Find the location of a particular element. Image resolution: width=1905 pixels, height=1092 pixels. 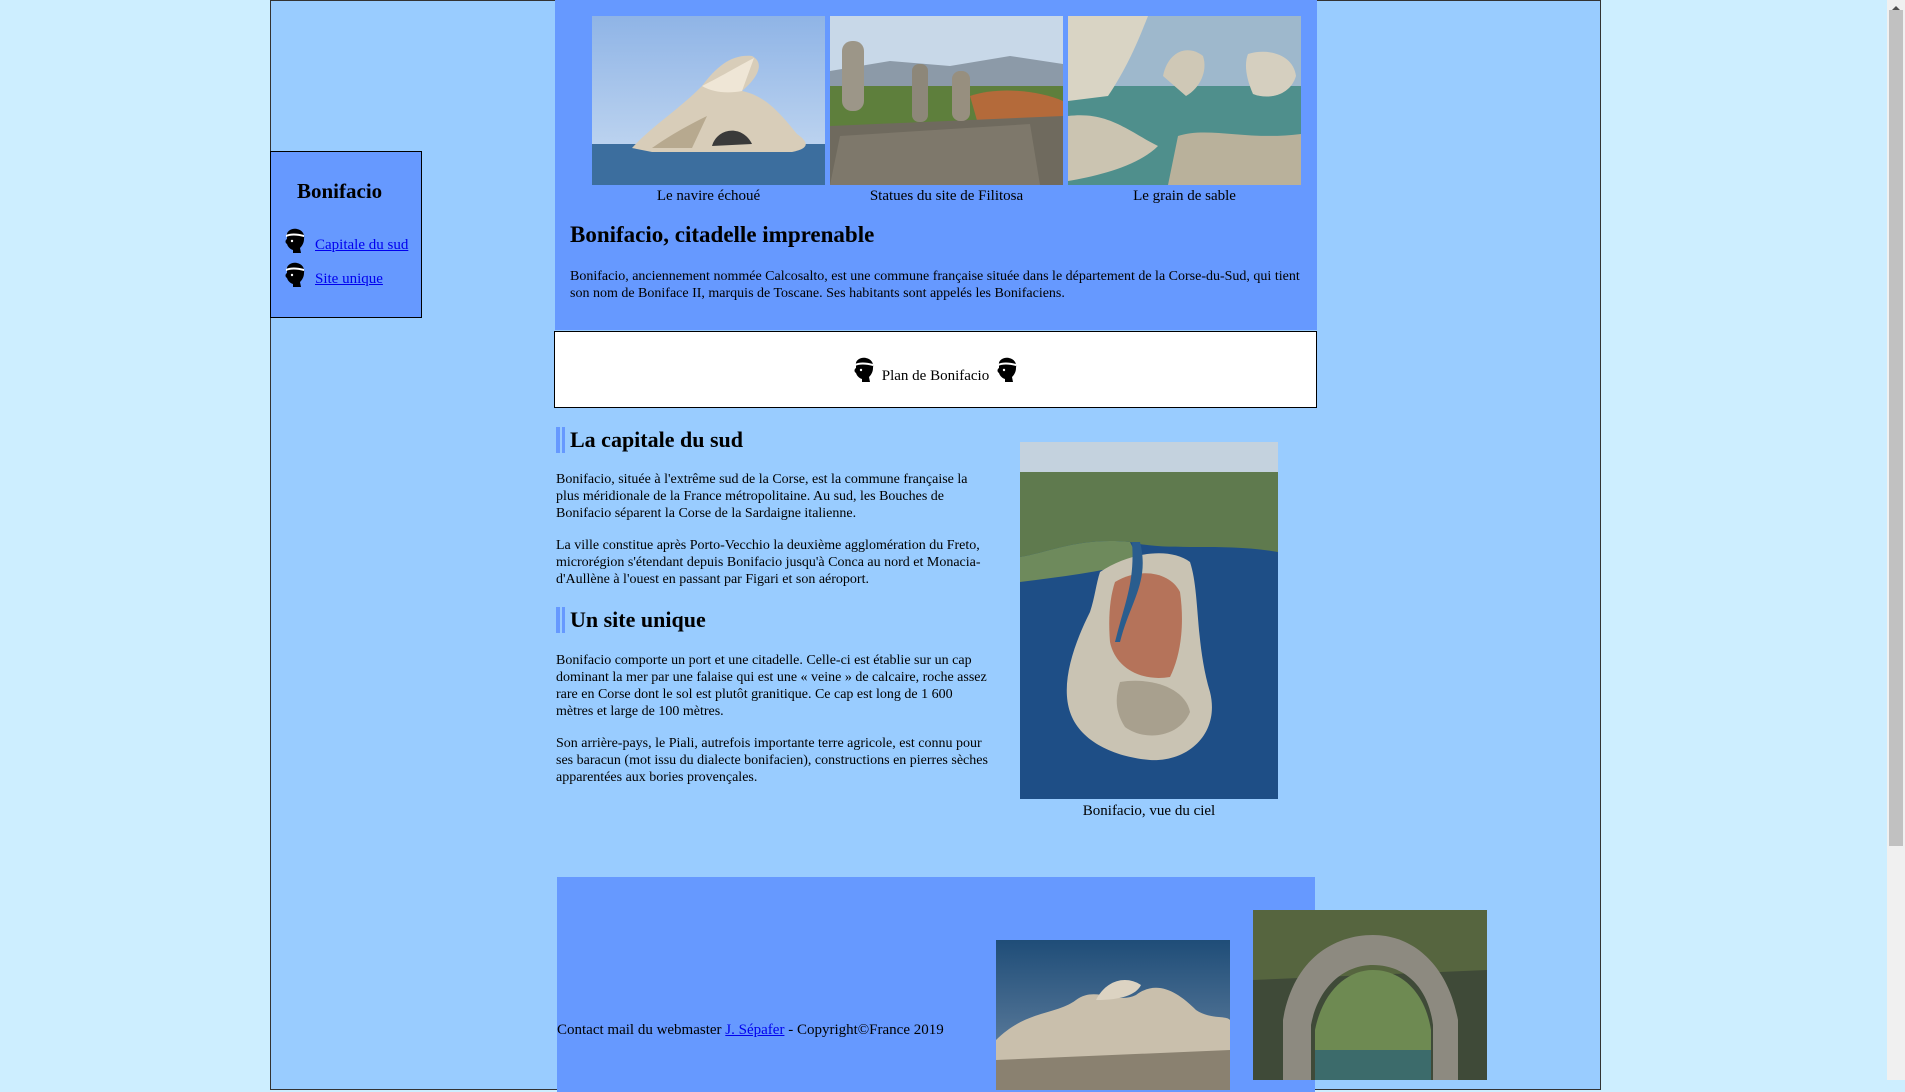

sidebar-item-site: Site unique is located at coordinates (333, 275).